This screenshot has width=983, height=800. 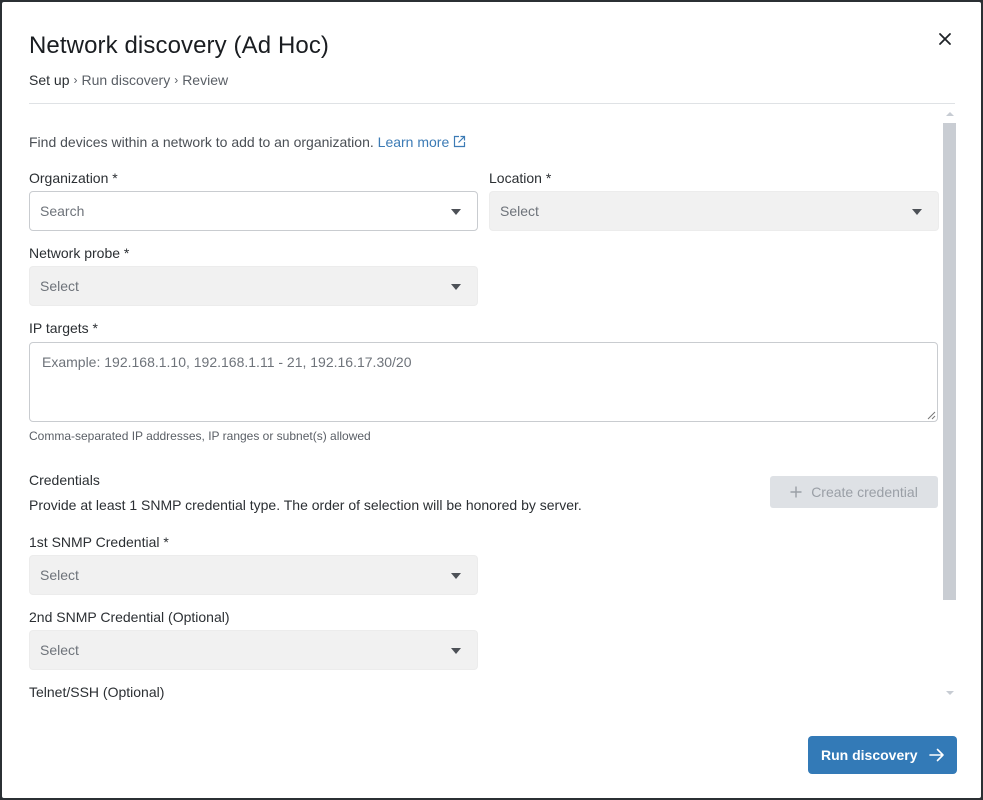 I want to click on close-icon, so click(x=945, y=39).